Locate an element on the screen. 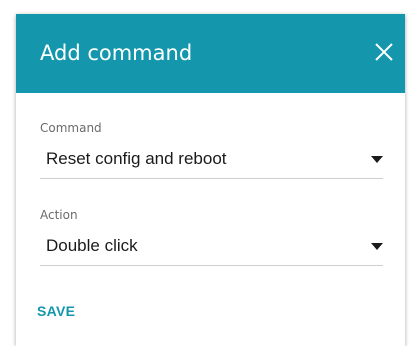 Image resolution: width=417 pixels, height=346 pixels. command-select: Reset config and reboot is located at coordinates (211, 161).